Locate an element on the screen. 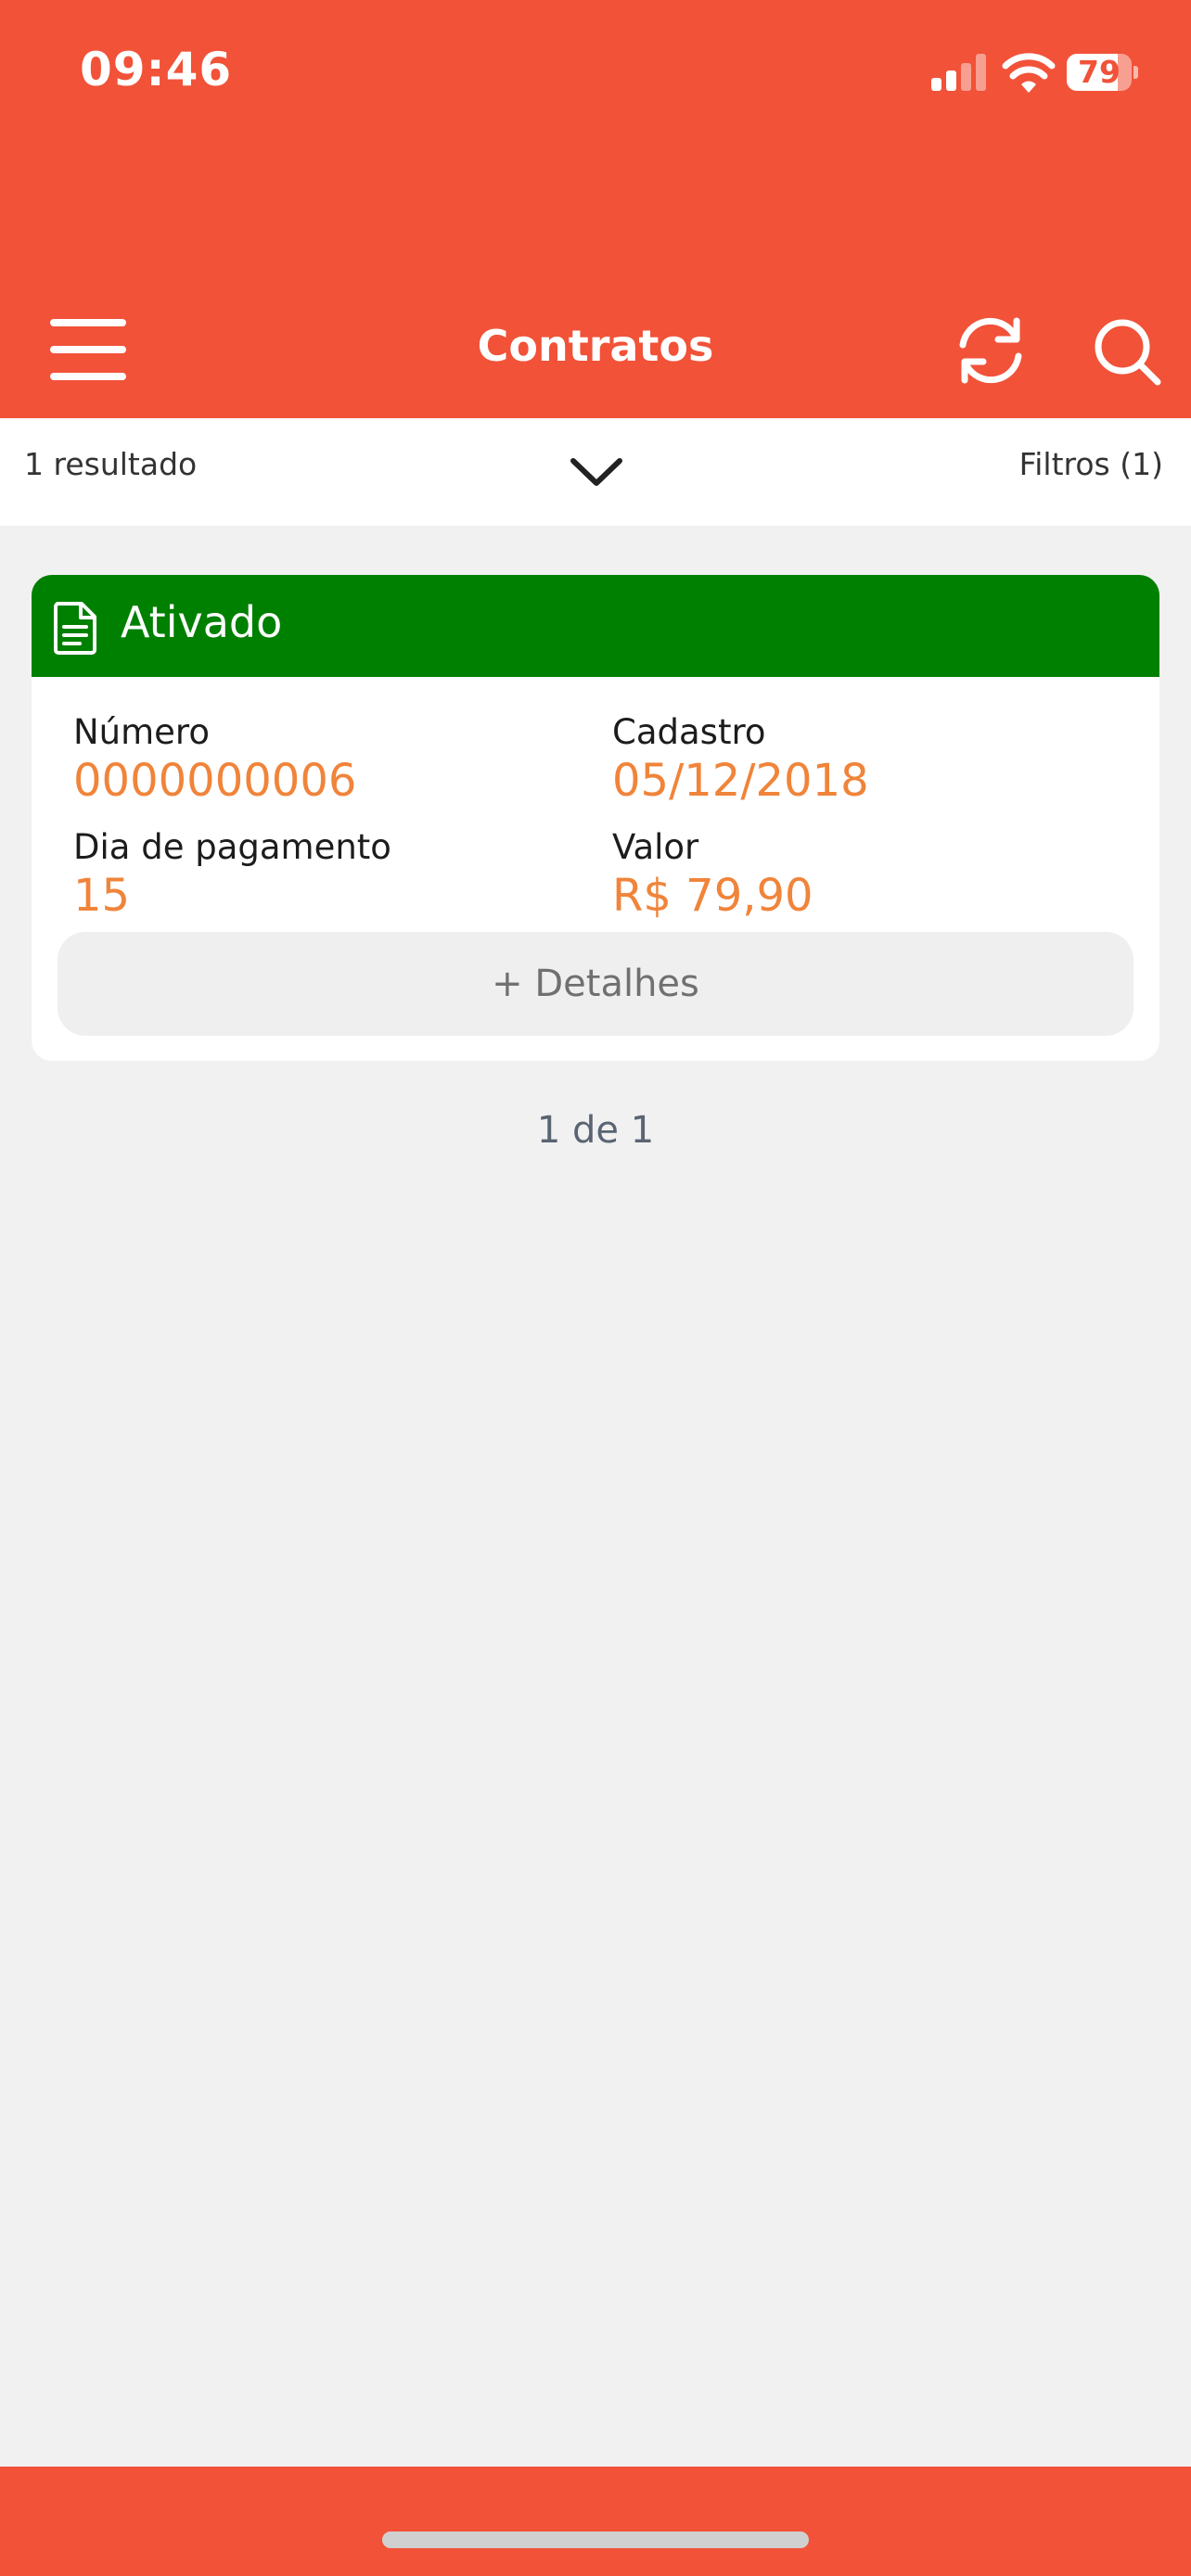 Image resolution: width=1191 pixels, height=2576 pixels. bottom-bar is located at coordinates (595, 2521).